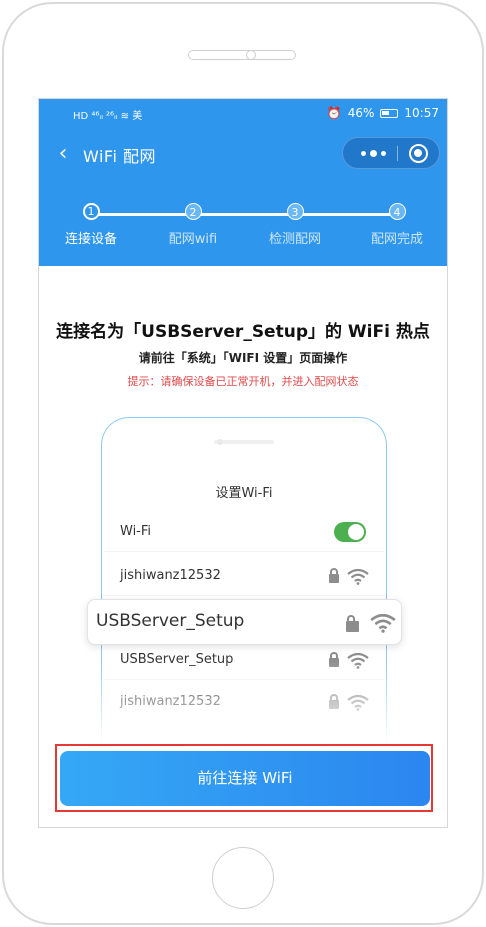 The image size is (486, 927). What do you see at coordinates (91, 211) in the screenshot?
I see `step-number: 1` at bounding box center [91, 211].